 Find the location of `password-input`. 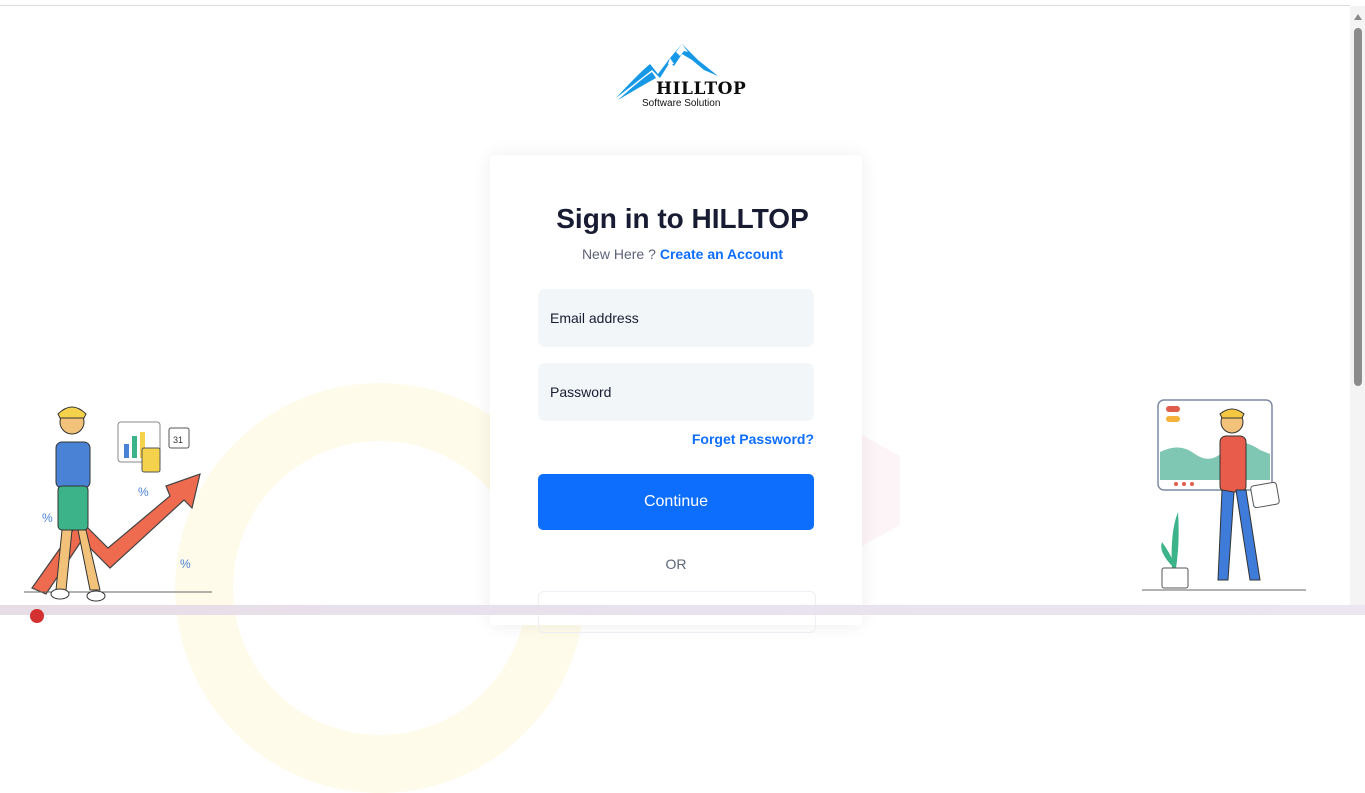

password-input is located at coordinates (676, 392).